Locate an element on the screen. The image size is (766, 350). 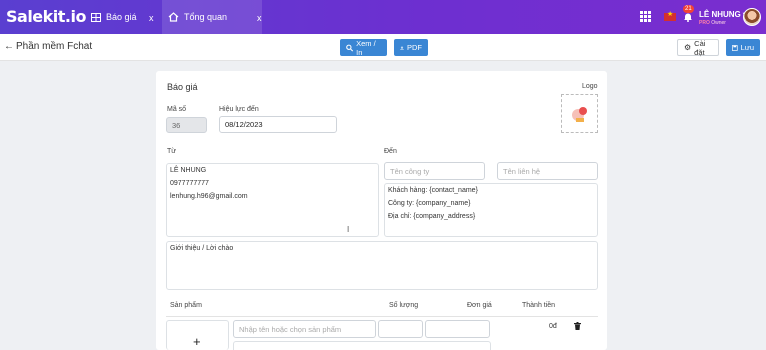
quantity-input is located at coordinates (400, 329).